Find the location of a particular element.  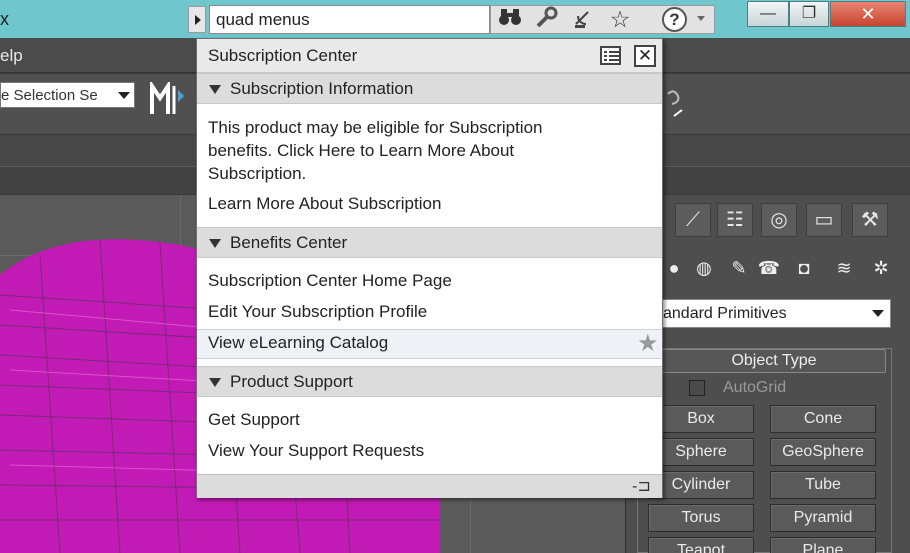

close-button: ✕ is located at coordinates (868, 14).